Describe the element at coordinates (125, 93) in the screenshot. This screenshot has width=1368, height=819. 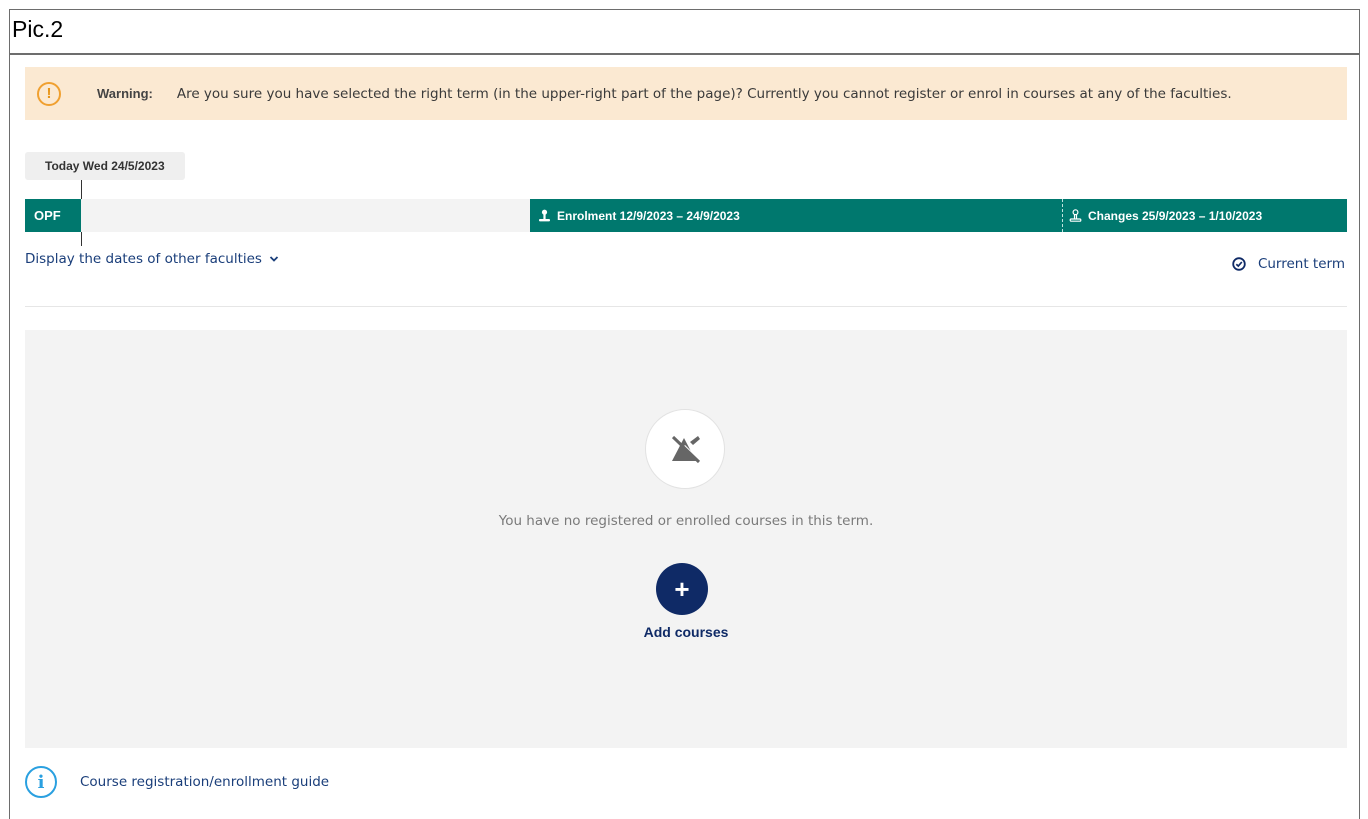
I see `warning-label: Warning:` at that location.